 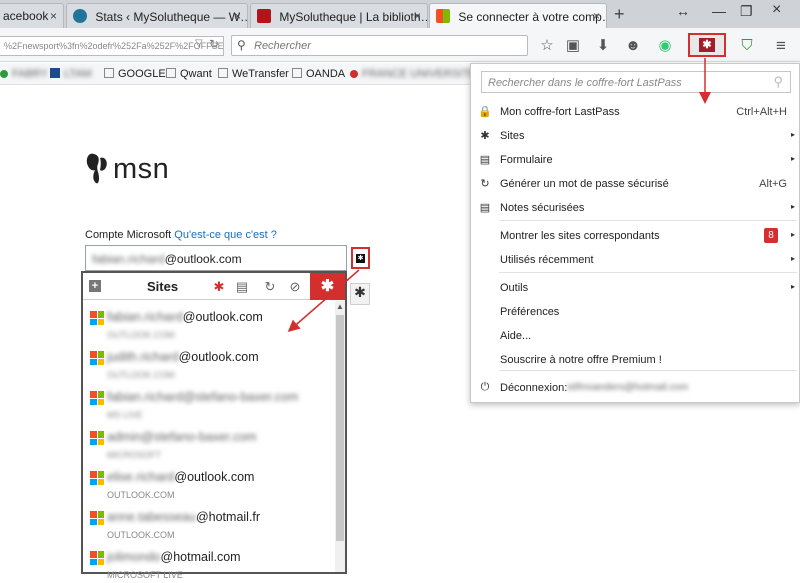 I want to click on lastpass-toolbar-button: ✱, so click(x=707, y=45).